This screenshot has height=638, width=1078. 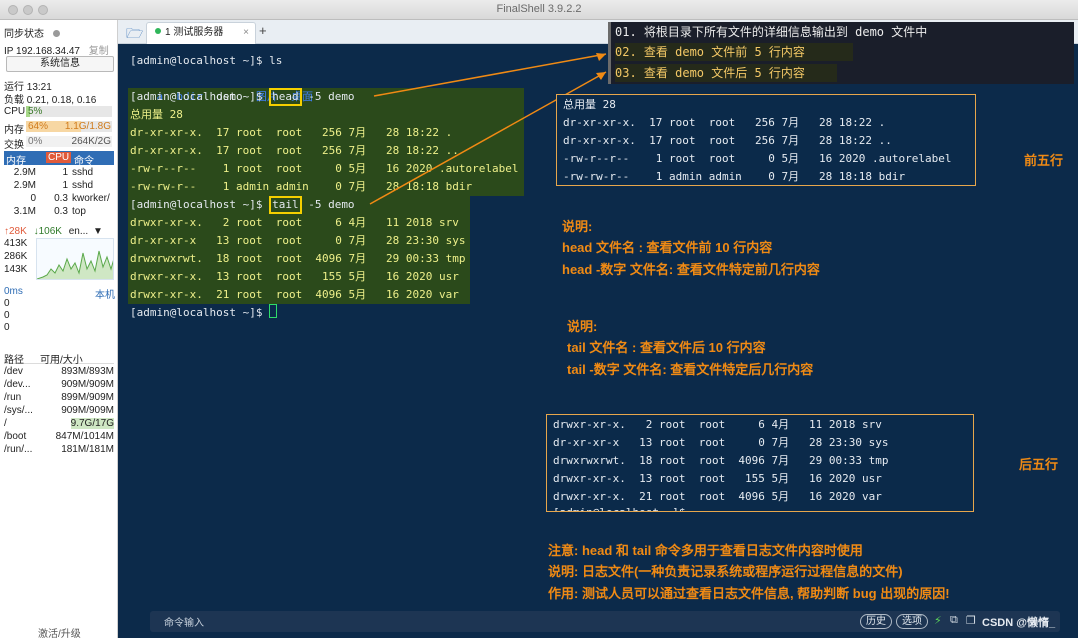 What do you see at coordinates (954, 620) in the screenshot?
I see `copy-icon: ⧉` at bounding box center [954, 620].